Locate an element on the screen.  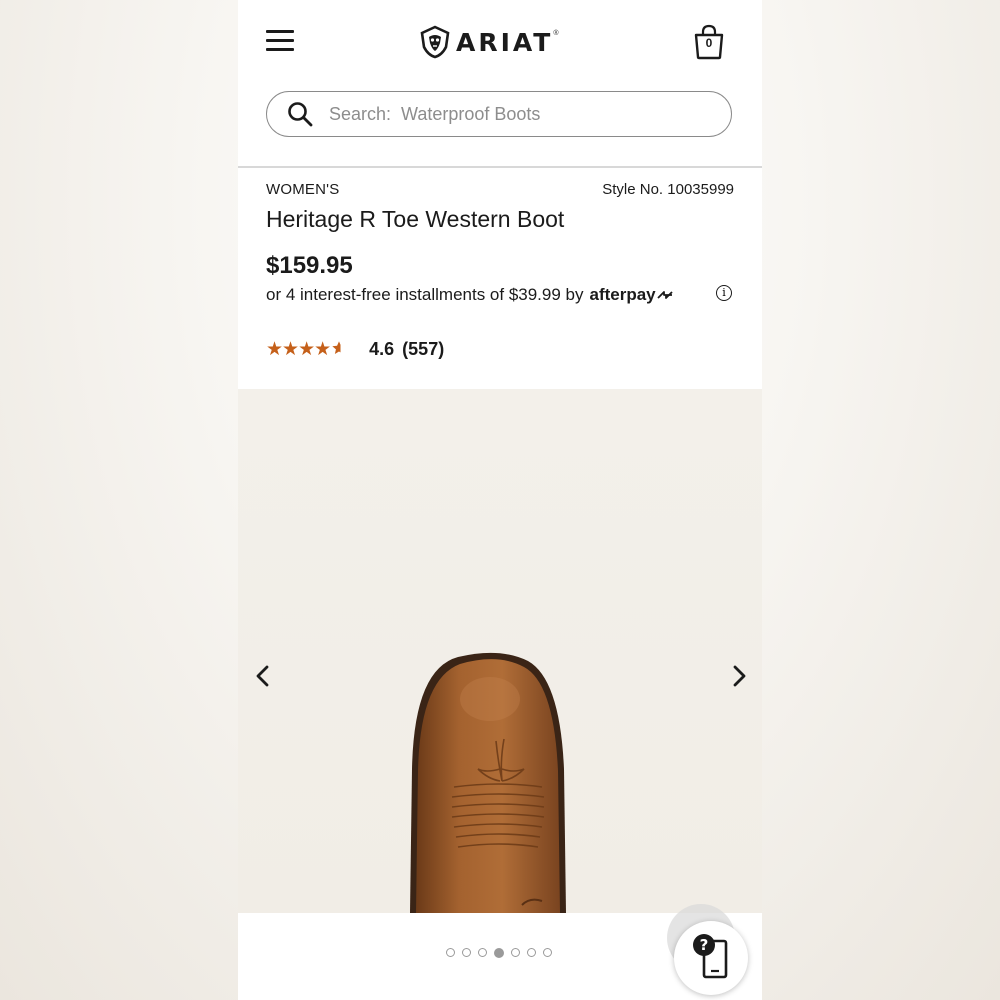
ariat-horse-logo-icon is located at coordinates (435, 42).